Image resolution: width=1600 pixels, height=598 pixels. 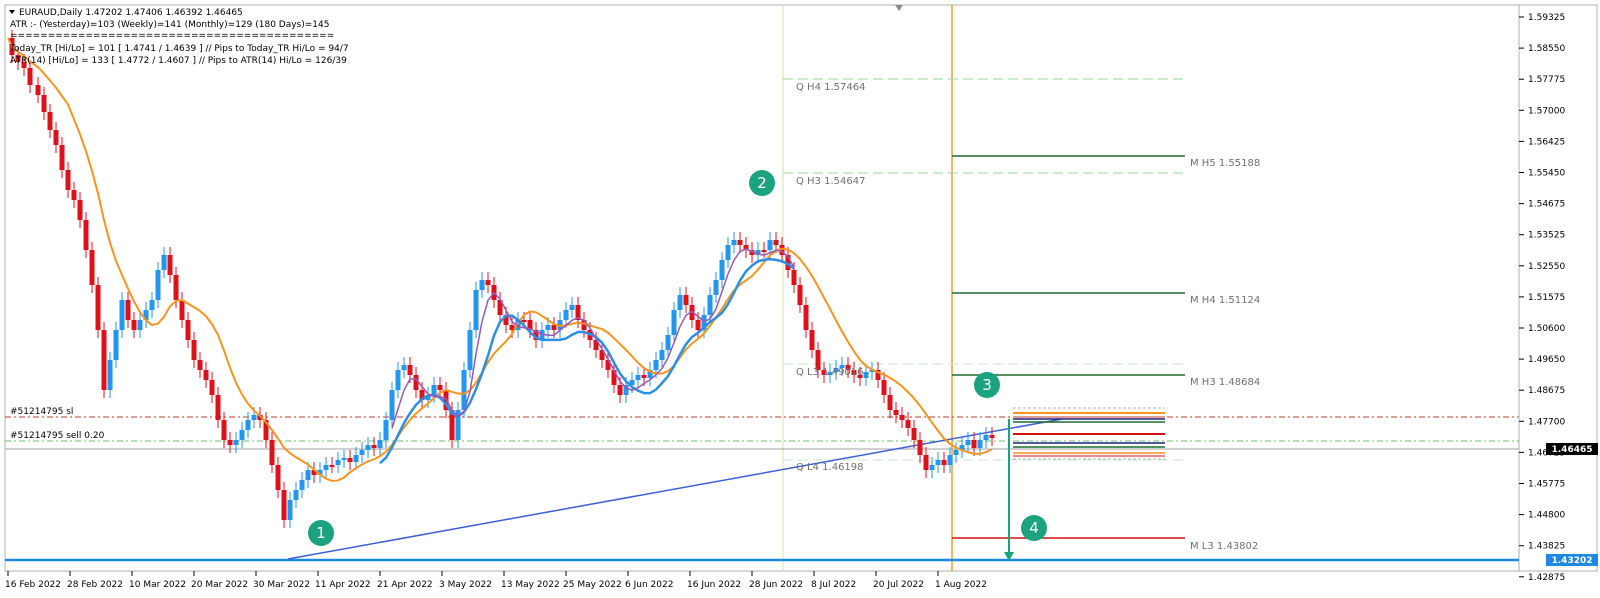 I want to click on time-tick-label: 3 May 2022, so click(x=465, y=585).